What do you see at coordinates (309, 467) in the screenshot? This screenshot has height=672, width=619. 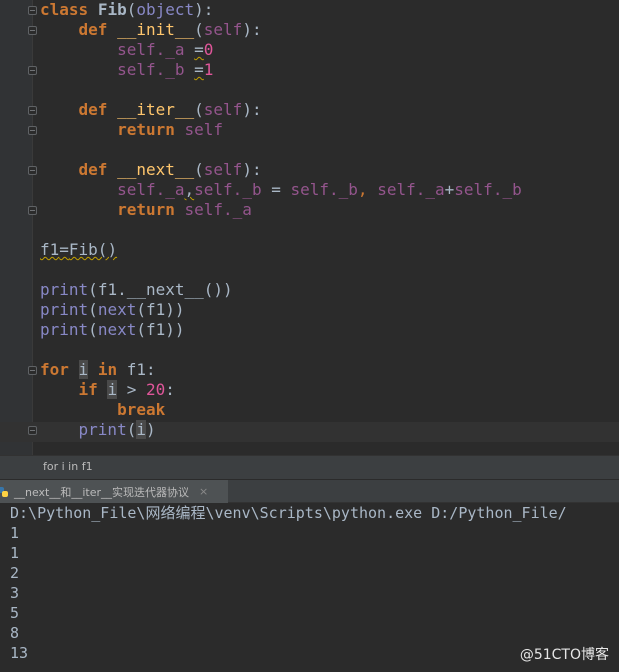 I see `breadcrumb-bar: for i in f1` at bounding box center [309, 467].